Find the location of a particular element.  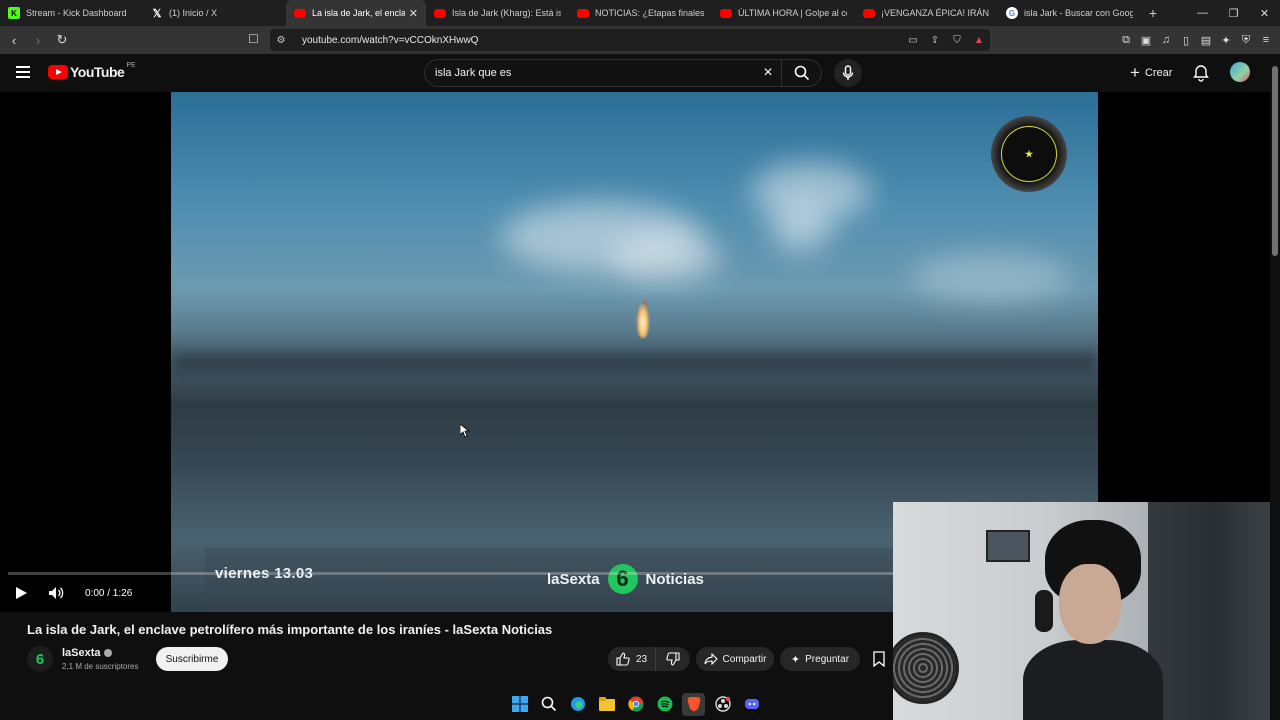

tab-video-5: ¡VENGANZA ÉPICA! IRÁN Aniq is located at coordinates (926, 13).